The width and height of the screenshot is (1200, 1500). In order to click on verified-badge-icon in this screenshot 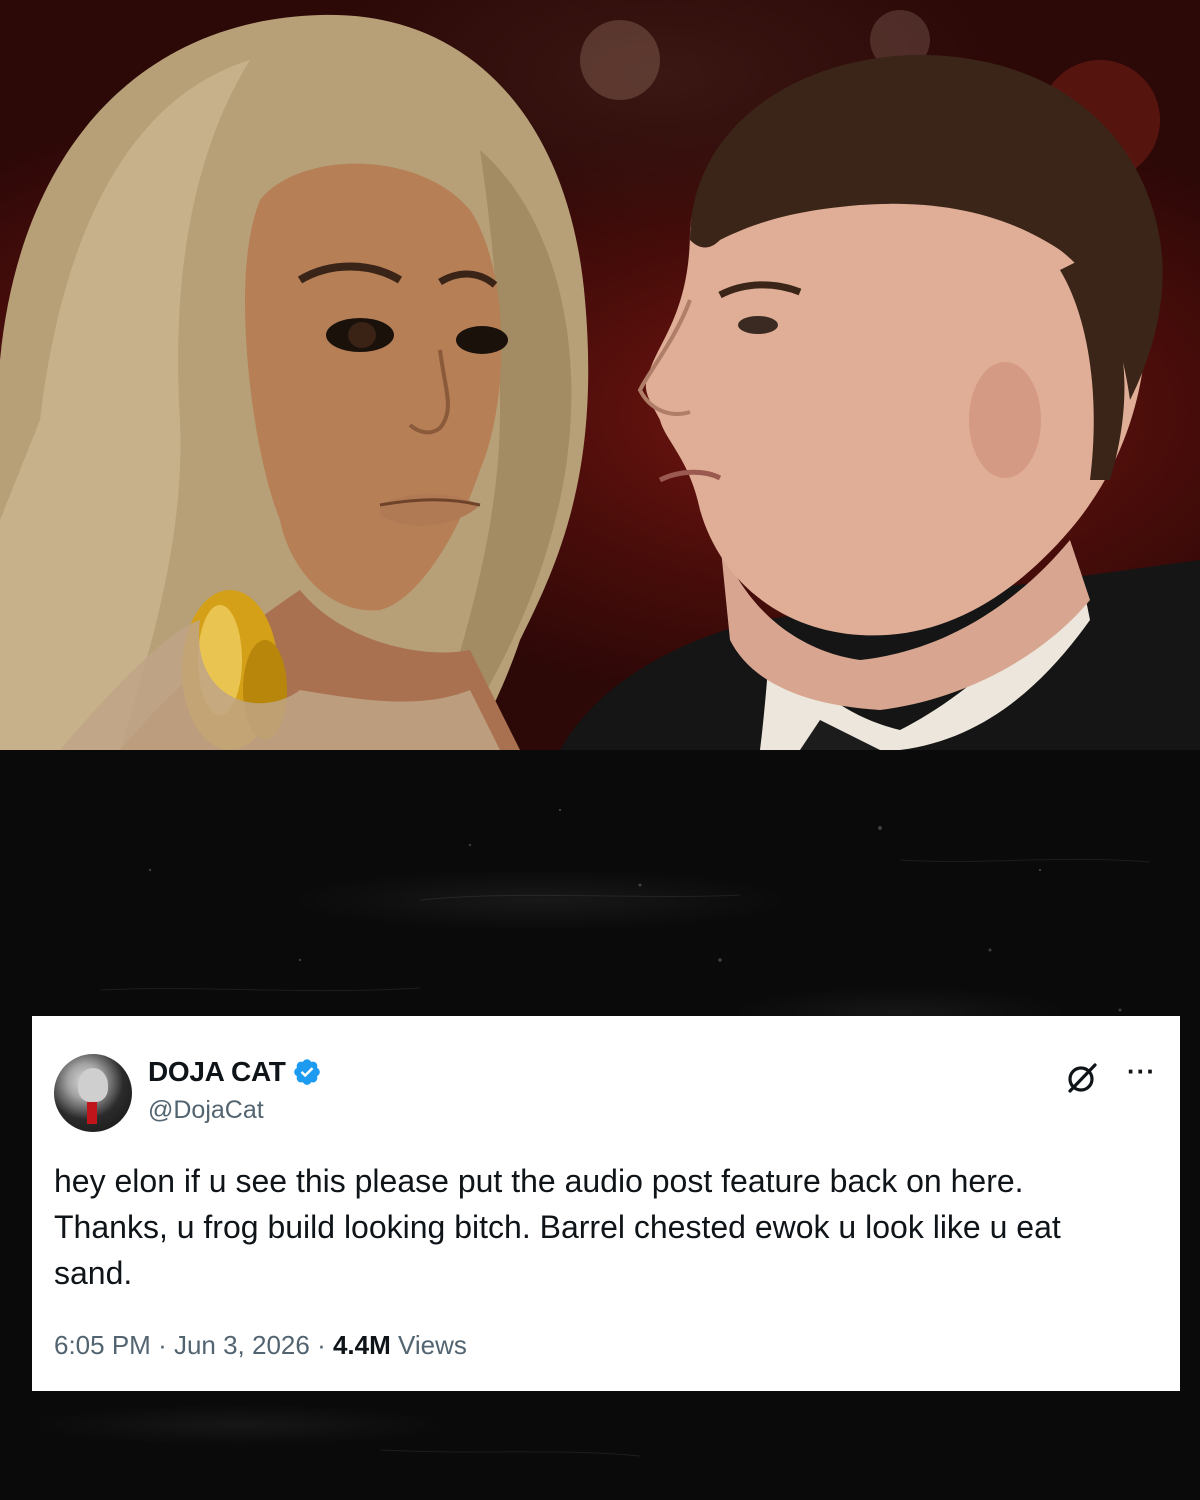, I will do `click(306, 1072)`.